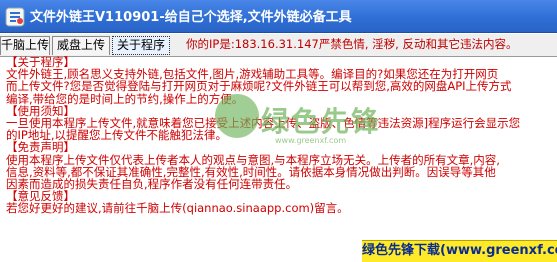  What do you see at coordinates (152, 184) in the screenshot?
I see `disclaimer-text-line: 因素而造成的损失责任自负,程序作者没有任何连带责任。` at bounding box center [152, 184].